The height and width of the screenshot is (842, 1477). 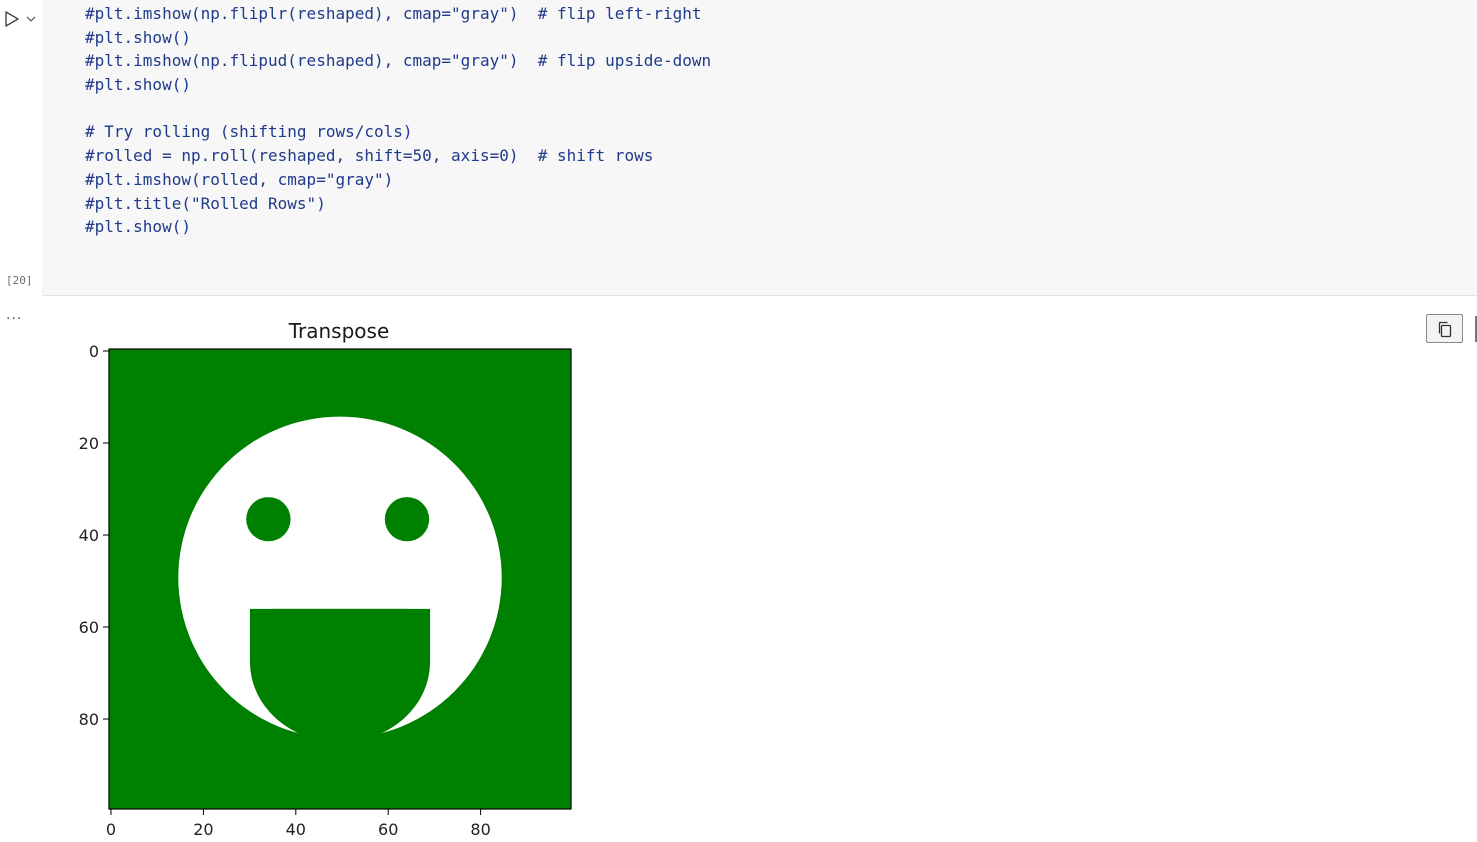 What do you see at coordinates (12, 19) in the screenshot?
I see `play-icon` at bounding box center [12, 19].